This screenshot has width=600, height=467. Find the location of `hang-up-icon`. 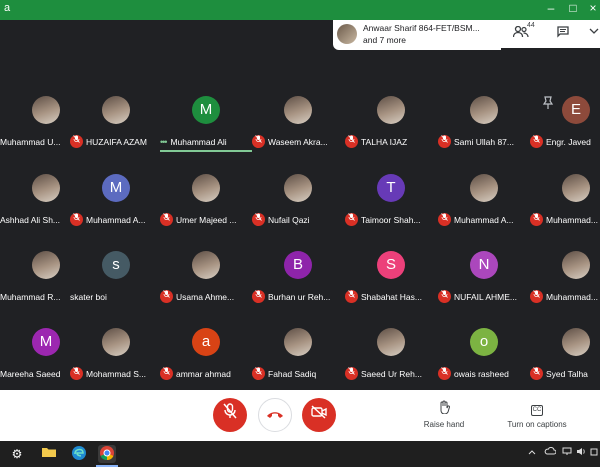

hang-up-icon is located at coordinates (275, 415).